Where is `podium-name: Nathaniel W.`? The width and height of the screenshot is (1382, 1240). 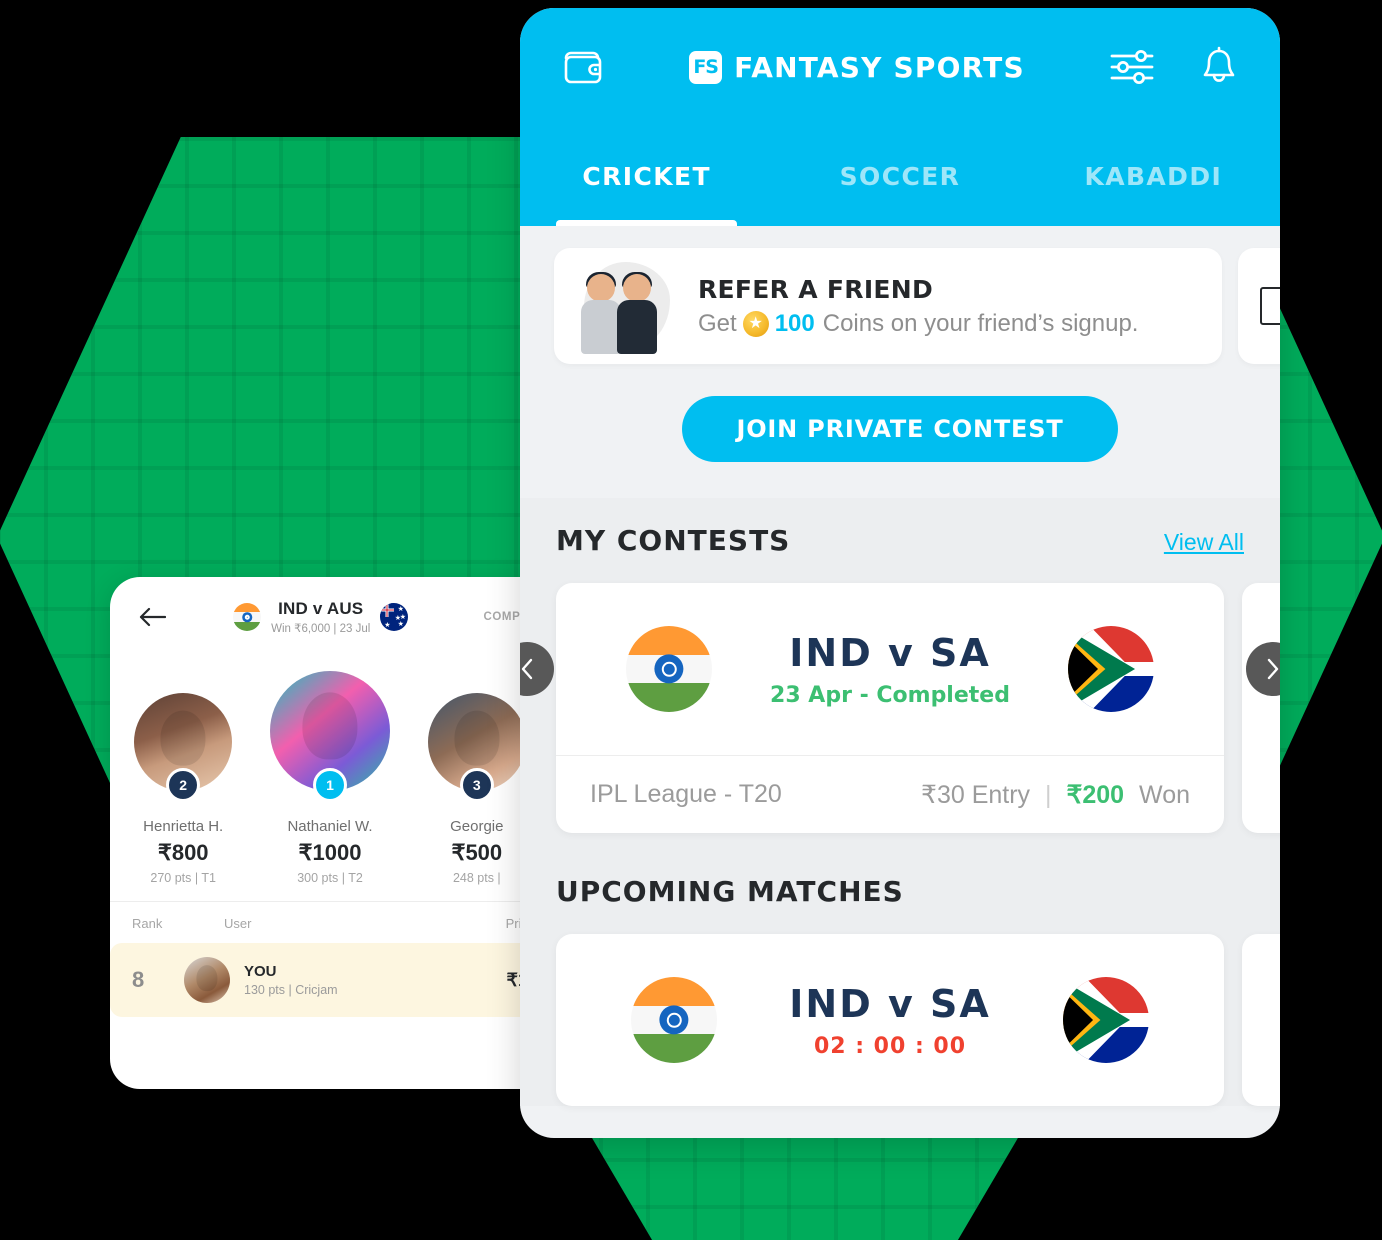 podium-name: Nathaniel W. is located at coordinates (330, 826).